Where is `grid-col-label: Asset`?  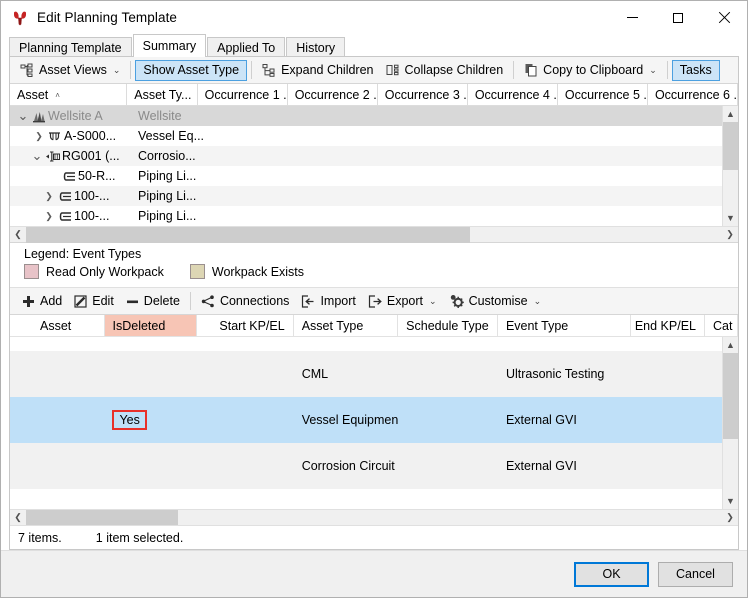
grid-col-label: Asset is located at coordinates (56, 326).